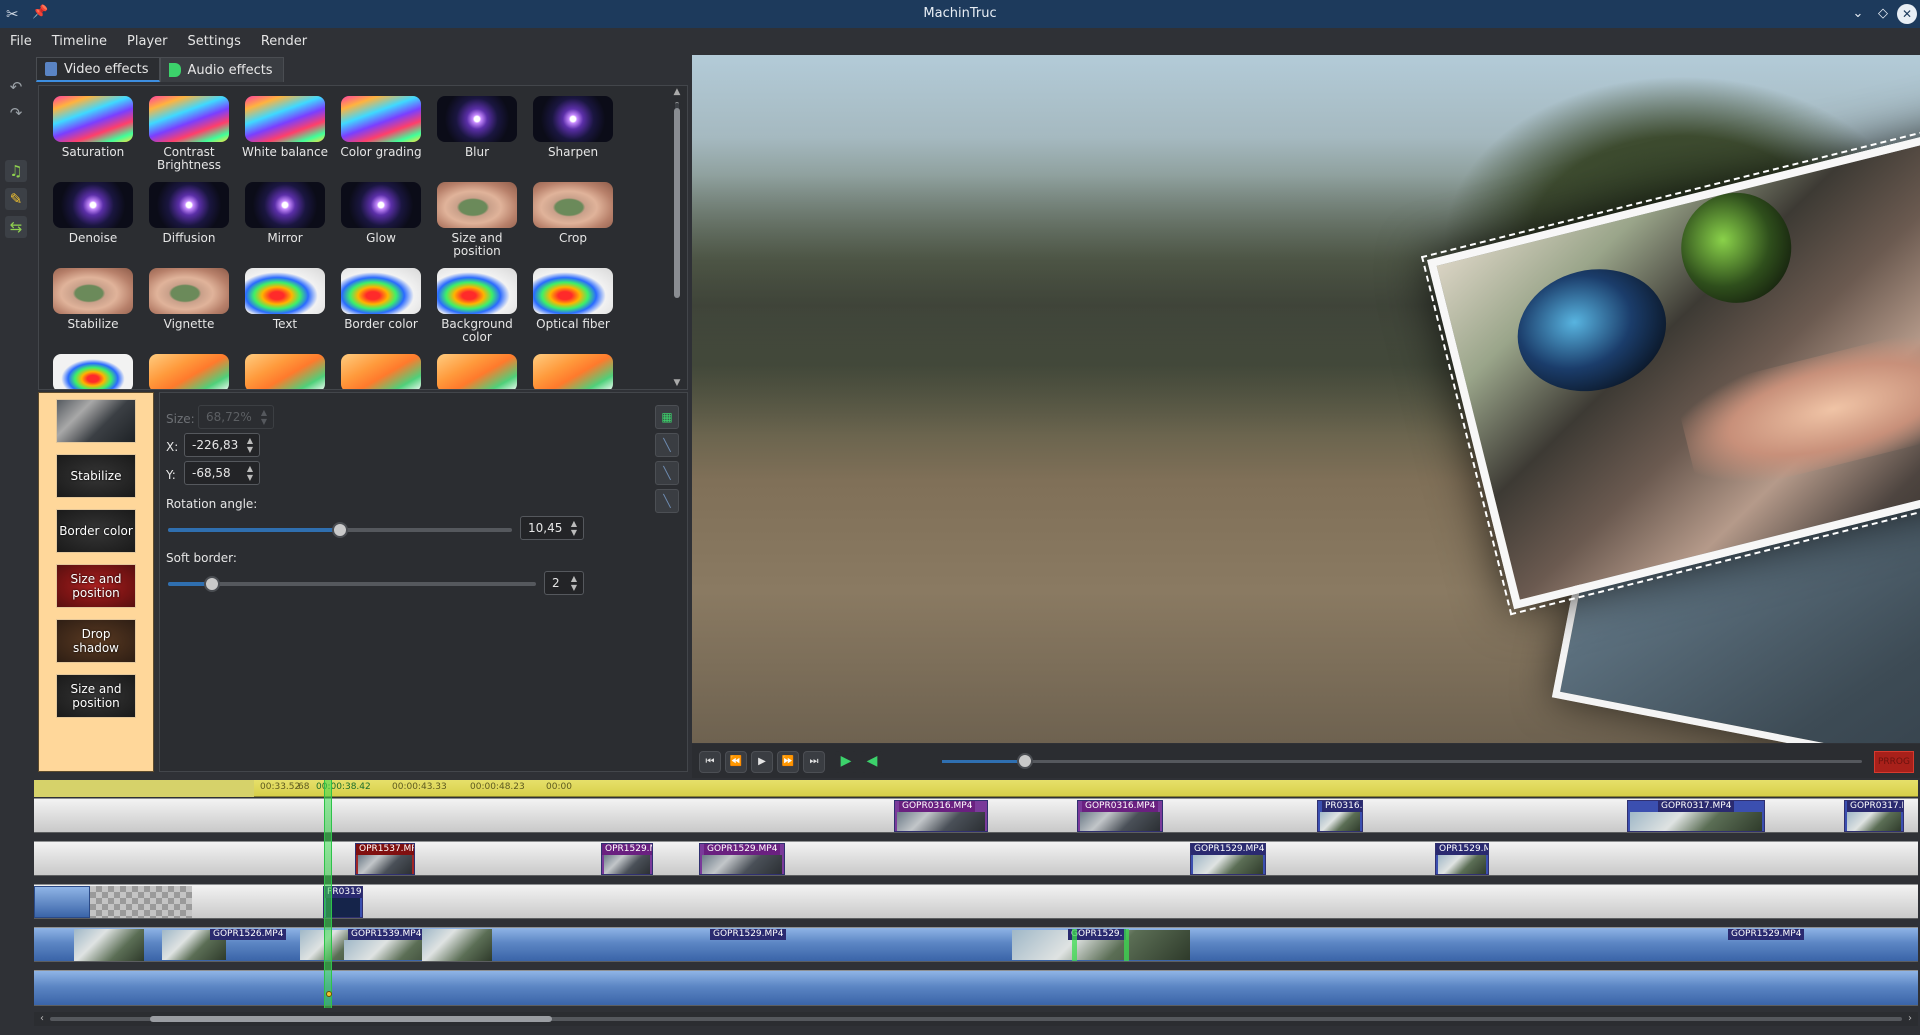 Image resolution: width=1920 pixels, height=1035 pixels. I want to click on minimize-icon: ⌄, so click(1858, 14).